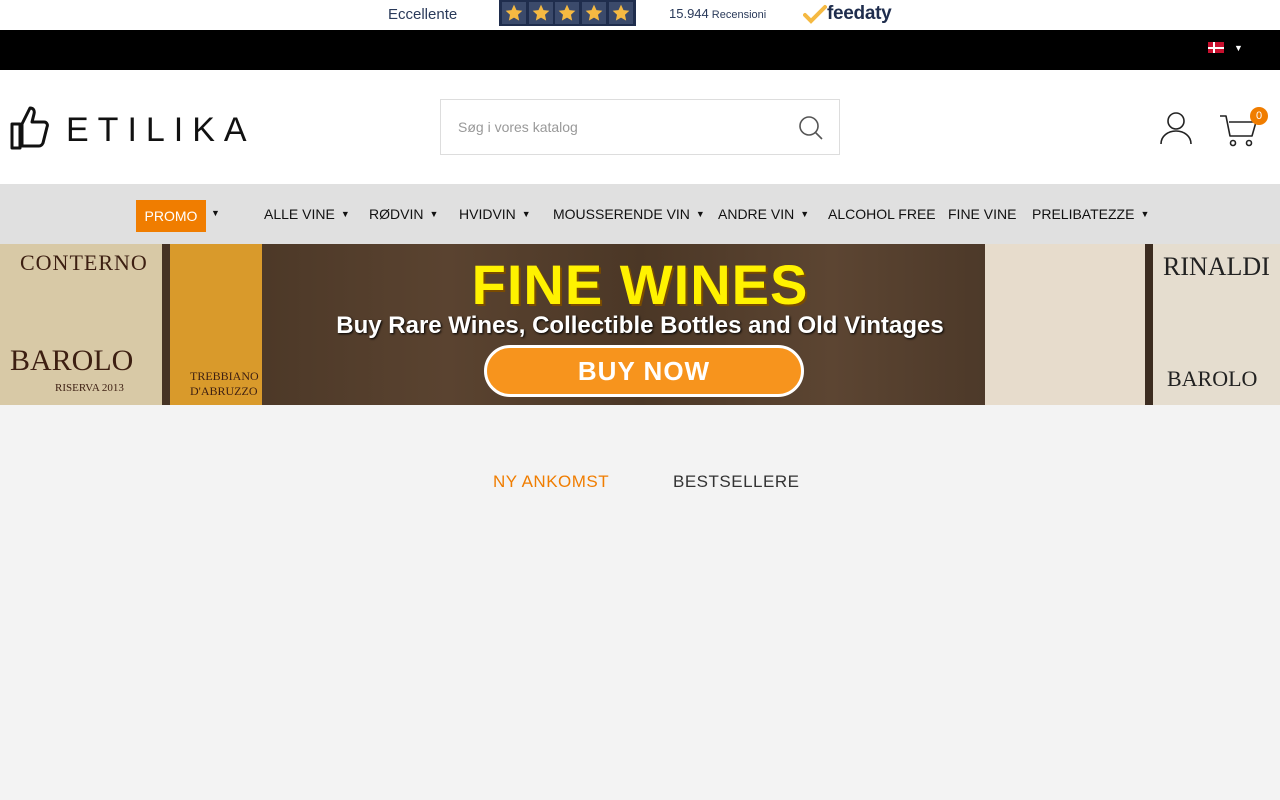  What do you see at coordinates (815, 14) in the screenshot?
I see `check-icon` at bounding box center [815, 14].